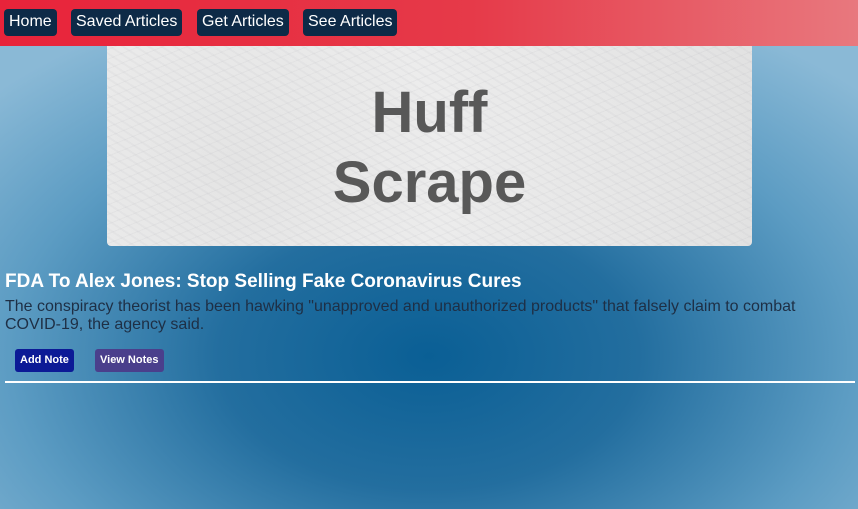 This screenshot has height=509, width=858. What do you see at coordinates (429, 182) in the screenshot?
I see `hero-title-line2: Scrape` at bounding box center [429, 182].